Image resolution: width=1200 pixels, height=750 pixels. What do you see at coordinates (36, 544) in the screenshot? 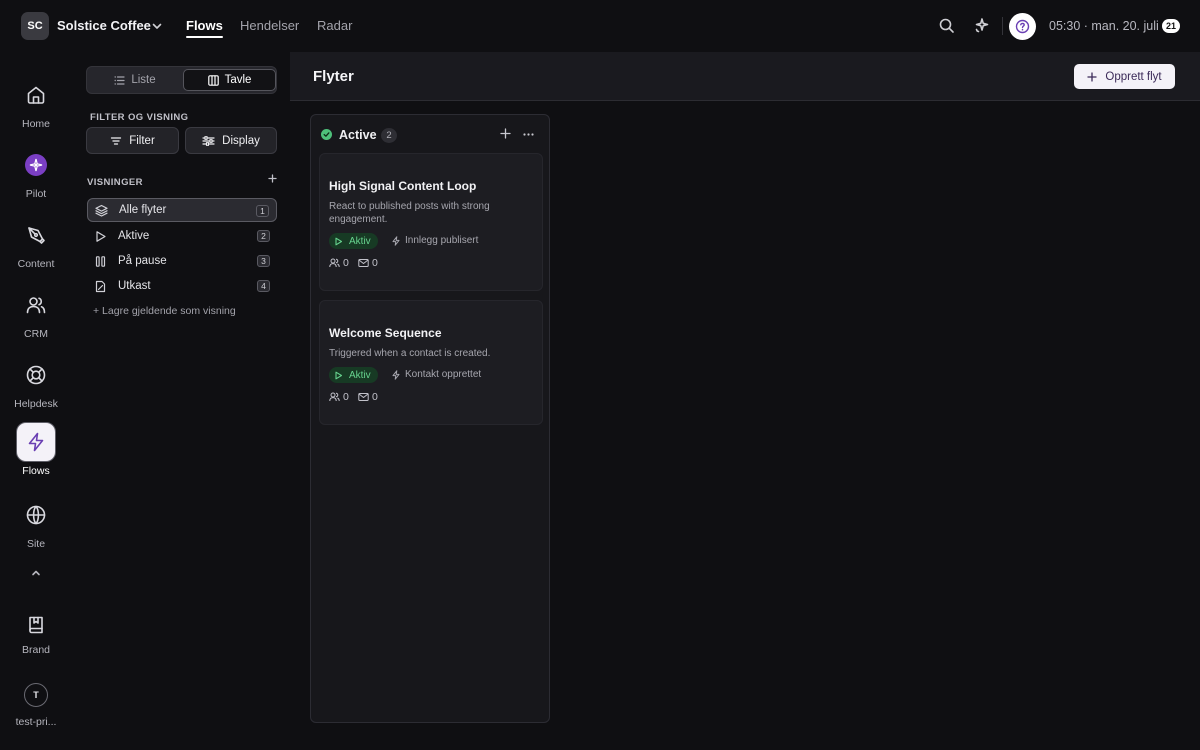
I see `rail-label-site: Site` at bounding box center [36, 544].